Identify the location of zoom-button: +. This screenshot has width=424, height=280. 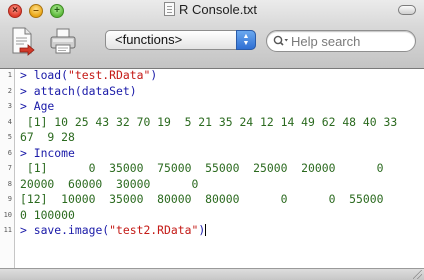
(57, 11).